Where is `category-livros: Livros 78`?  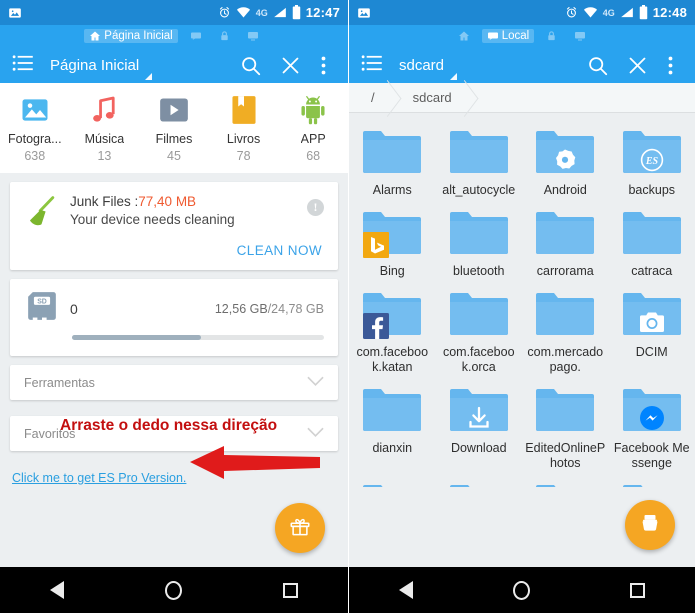
category-livros: Livros 78 is located at coordinates (244, 127).